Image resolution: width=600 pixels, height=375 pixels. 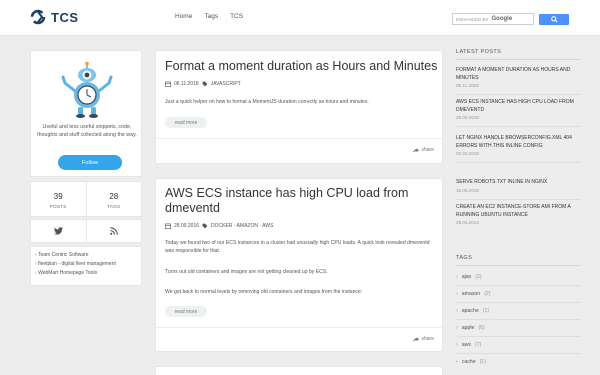 I want to click on rss-icon, so click(x=113, y=231).